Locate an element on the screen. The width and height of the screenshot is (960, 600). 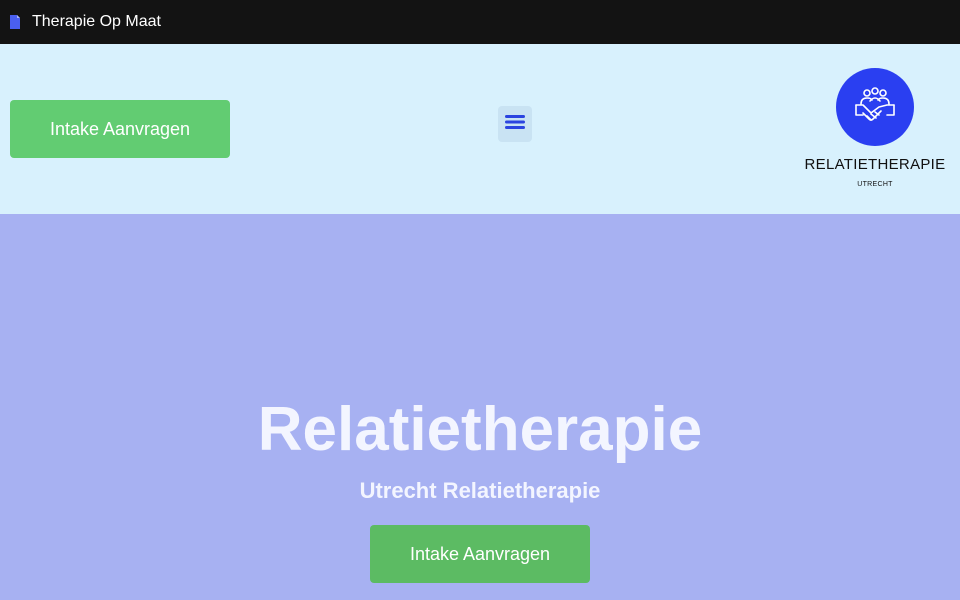
tab-title: Therapie Op Maat is located at coordinates (96, 22).